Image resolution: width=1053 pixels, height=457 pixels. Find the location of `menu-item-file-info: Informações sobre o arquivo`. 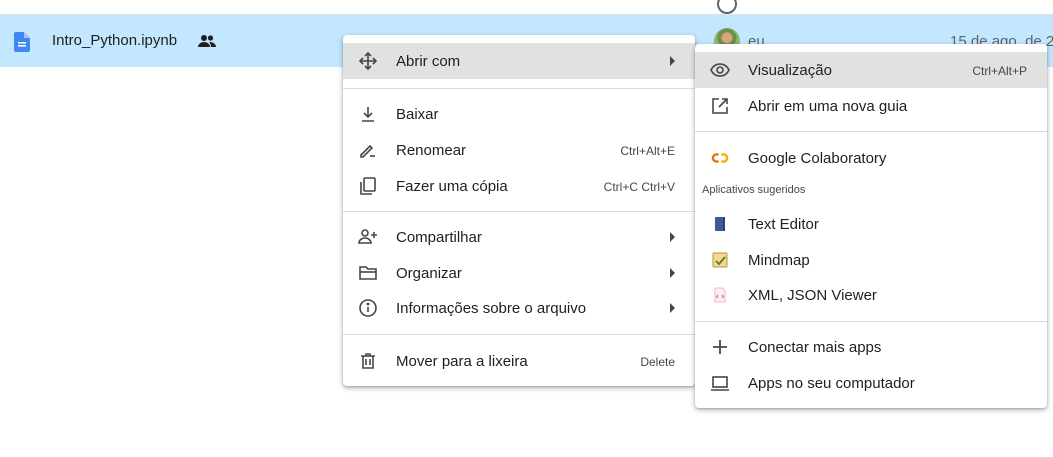

menu-item-file-info: Informações sobre o arquivo is located at coordinates (519, 308).